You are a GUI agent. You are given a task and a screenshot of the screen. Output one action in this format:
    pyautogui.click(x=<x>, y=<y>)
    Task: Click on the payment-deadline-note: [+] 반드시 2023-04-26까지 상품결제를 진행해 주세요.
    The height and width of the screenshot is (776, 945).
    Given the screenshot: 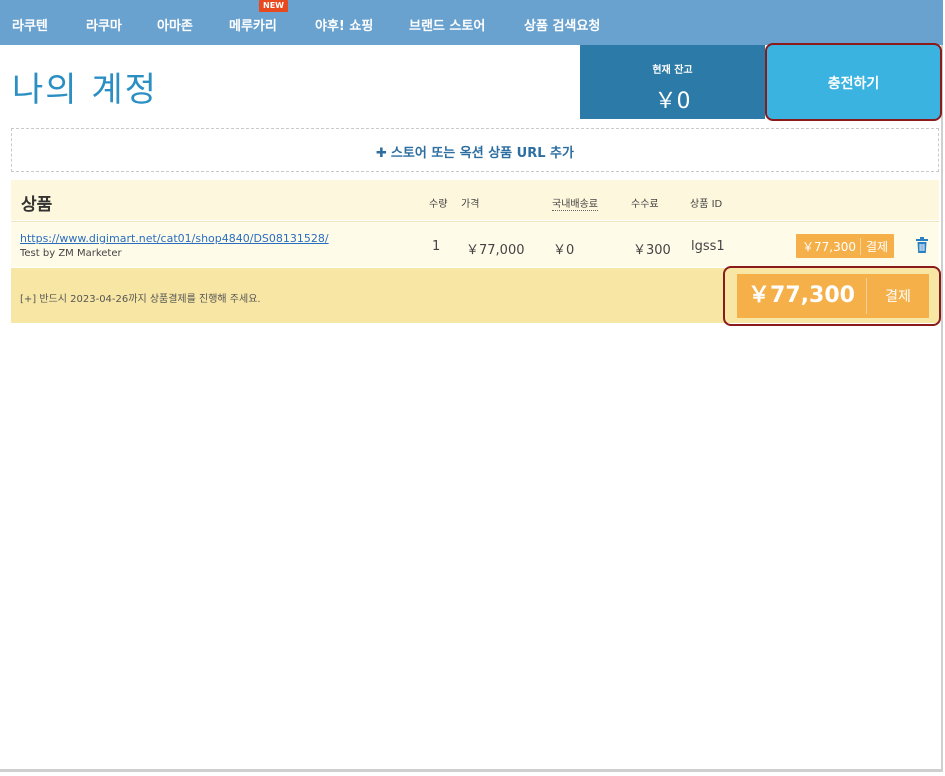 What is the action you would take?
    pyautogui.click(x=140, y=299)
    